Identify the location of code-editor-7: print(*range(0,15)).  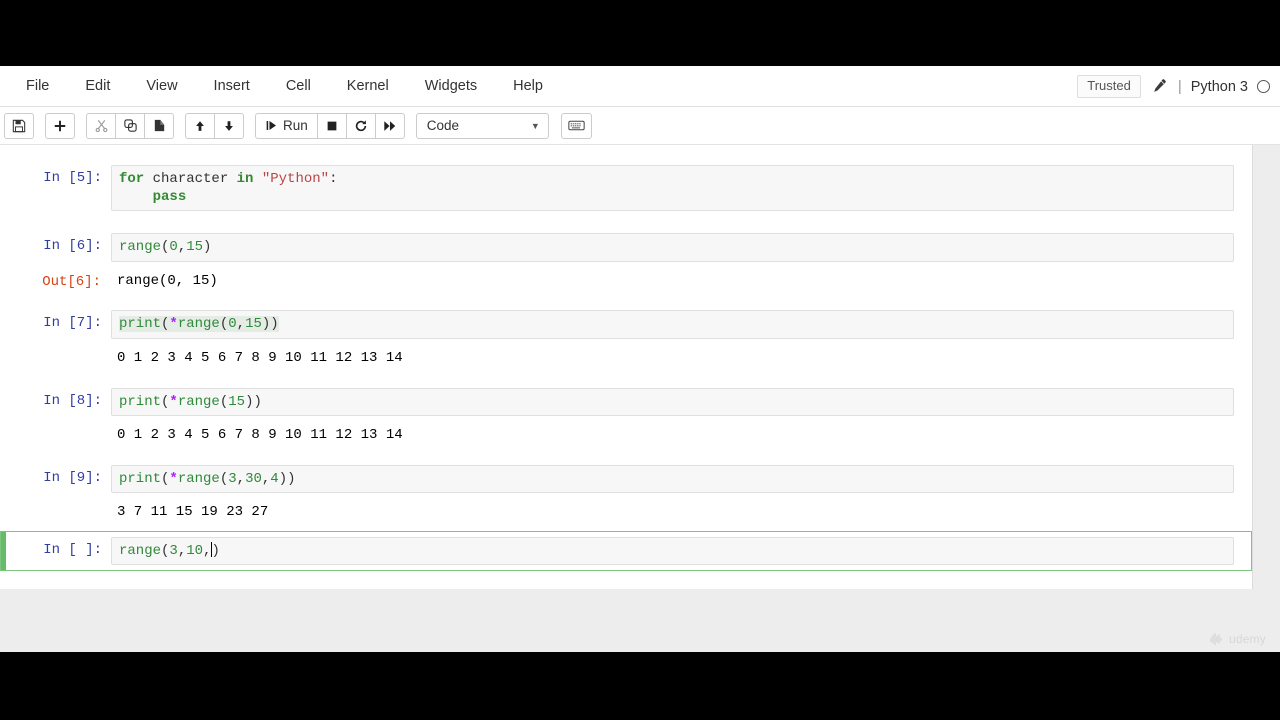
(672, 324).